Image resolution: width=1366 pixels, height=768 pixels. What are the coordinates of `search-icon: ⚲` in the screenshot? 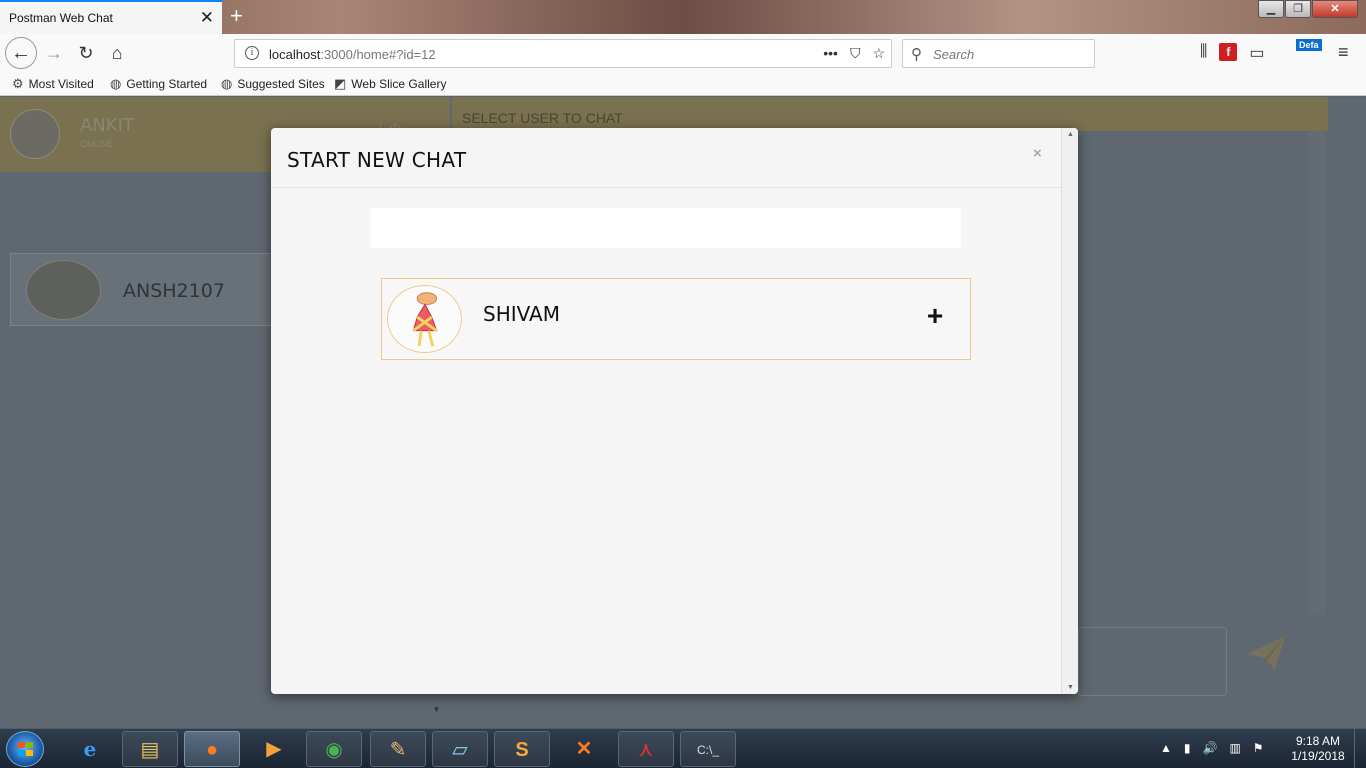 It's located at (916, 54).